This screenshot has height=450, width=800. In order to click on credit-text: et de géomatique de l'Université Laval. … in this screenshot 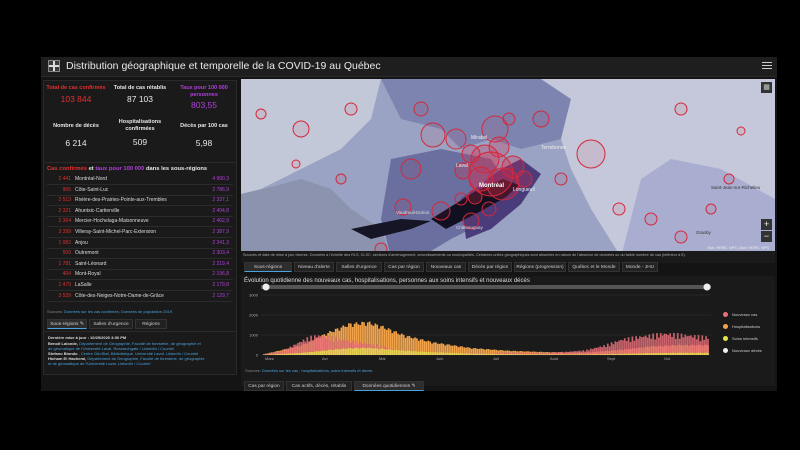, I will do `click(99, 363)`.